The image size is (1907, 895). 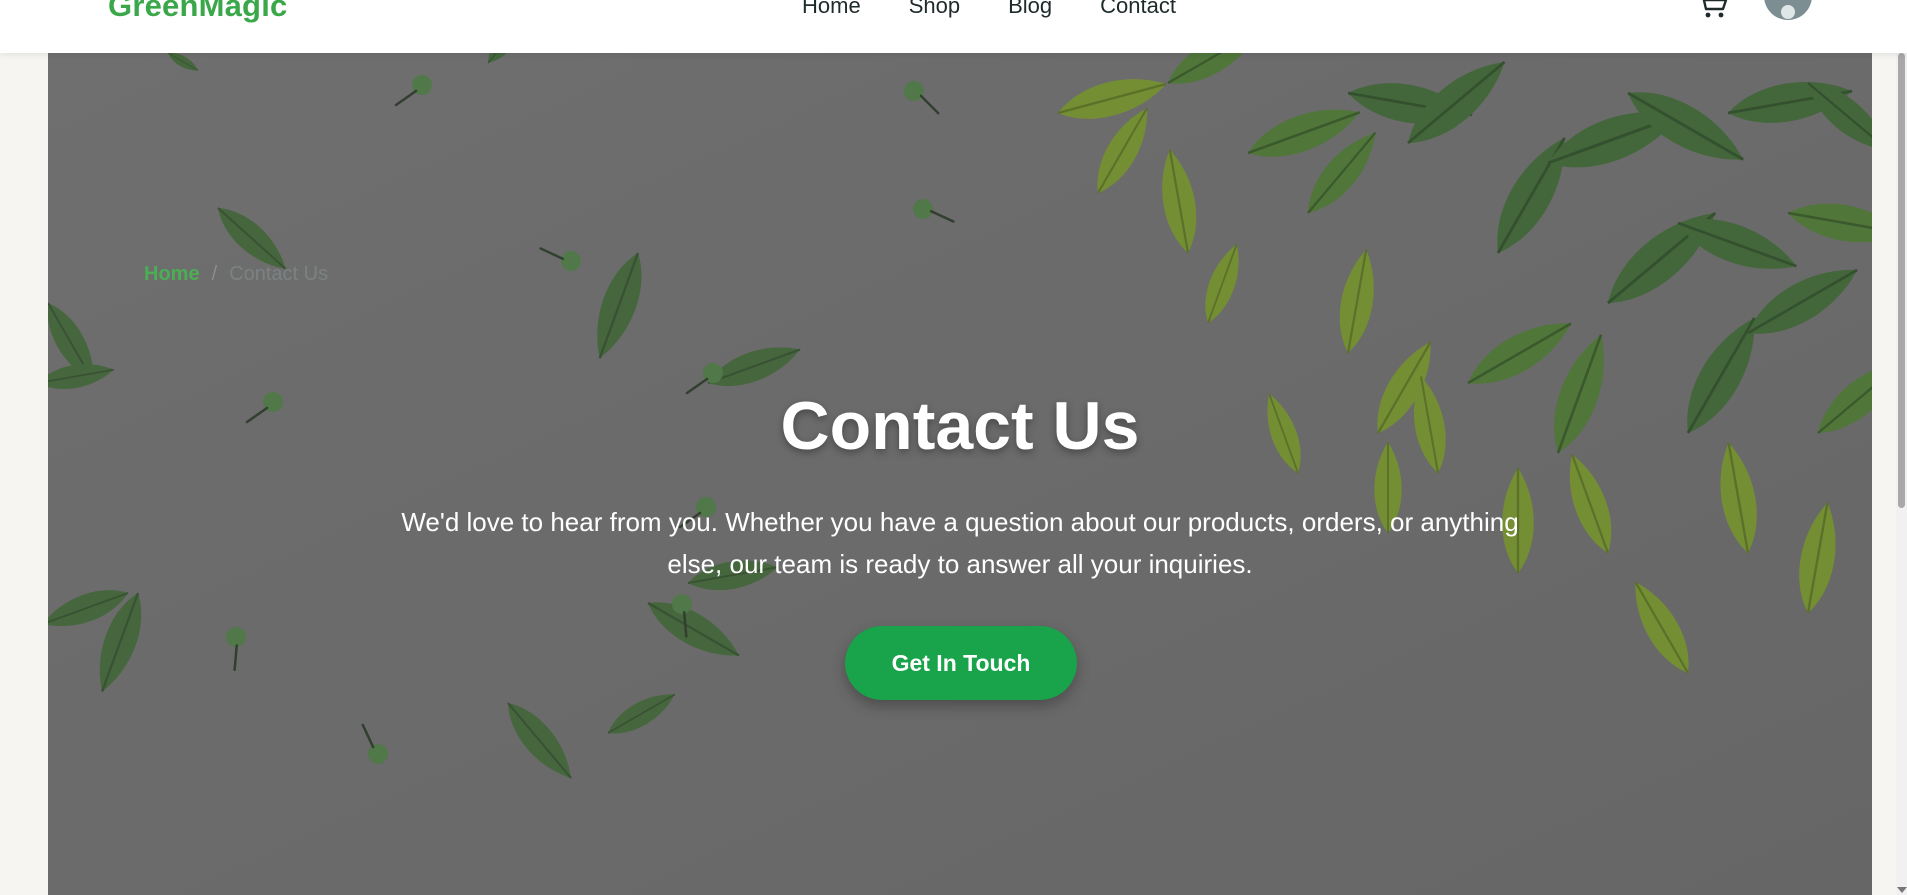 What do you see at coordinates (1713, 10) in the screenshot?
I see `cart-icon` at bounding box center [1713, 10].